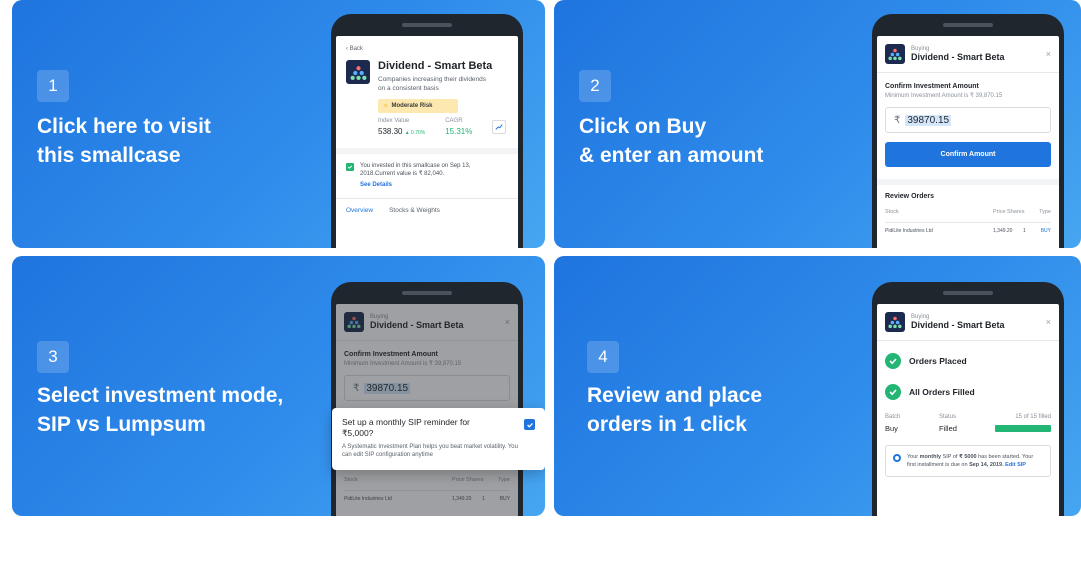 This screenshot has height=567, width=1081. Describe the element at coordinates (944, 96) in the screenshot. I see `min-amount-note: Minimum Investment Amount is ₹ 39,870.15` at that location.